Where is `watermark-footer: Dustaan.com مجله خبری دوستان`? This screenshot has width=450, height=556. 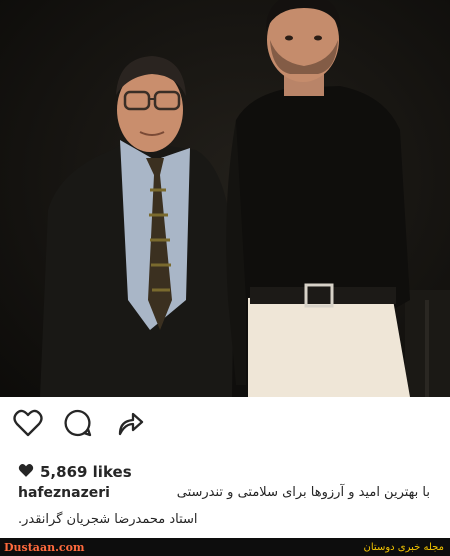
watermark-footer: Dustaan.com مجله خبری دوستان is located at coordinates (225, 547).